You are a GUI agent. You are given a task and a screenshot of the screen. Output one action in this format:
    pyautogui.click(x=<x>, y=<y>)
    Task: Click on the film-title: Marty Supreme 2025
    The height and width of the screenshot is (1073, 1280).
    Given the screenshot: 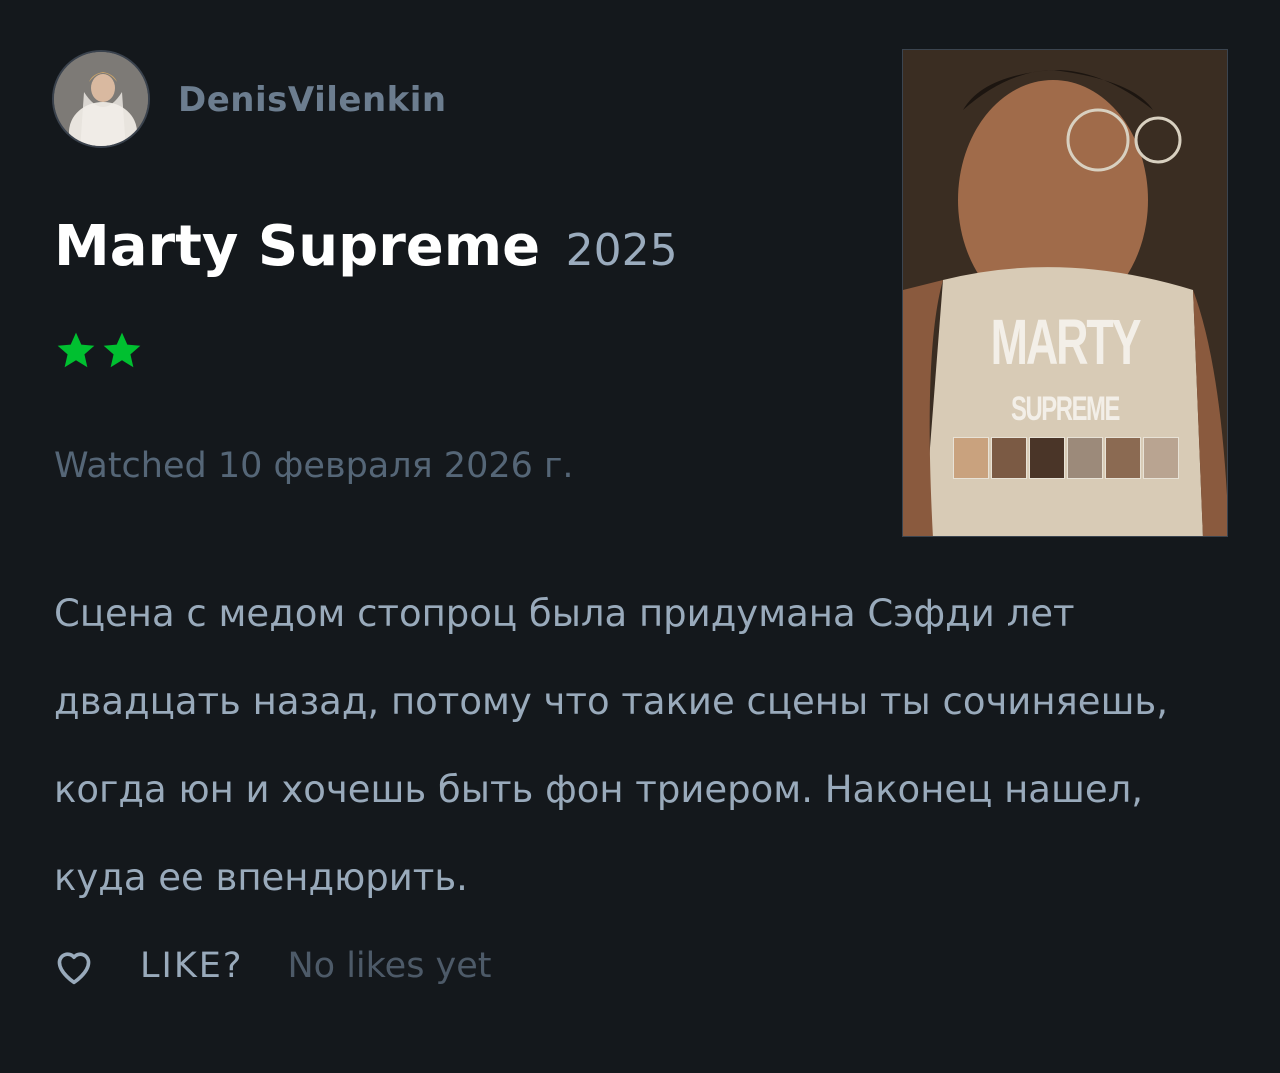 What is the action you would take?
    pyautogui.click(x=366, y=246)
    